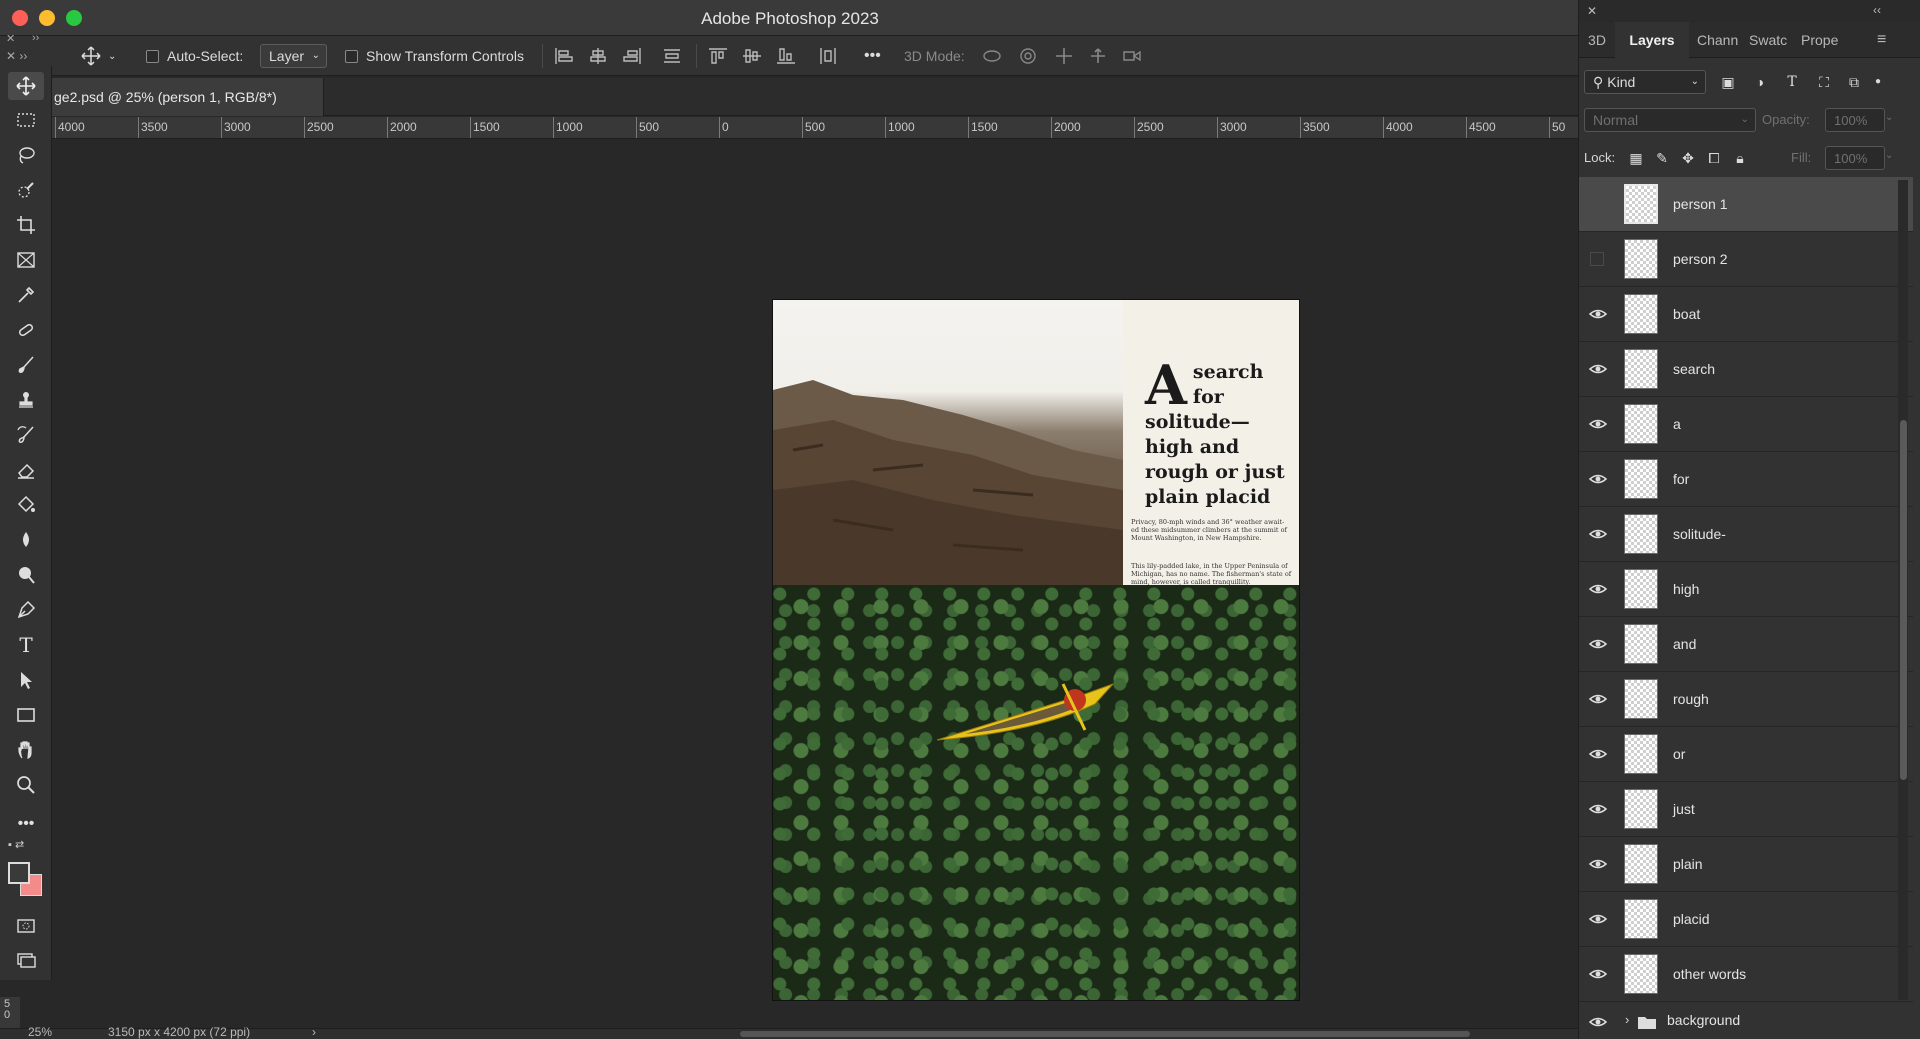 This screenshot has height=1039, width=1920. I want to click on show-transform-controls-checkbox: Show Transform Controls, so click(434, 56).